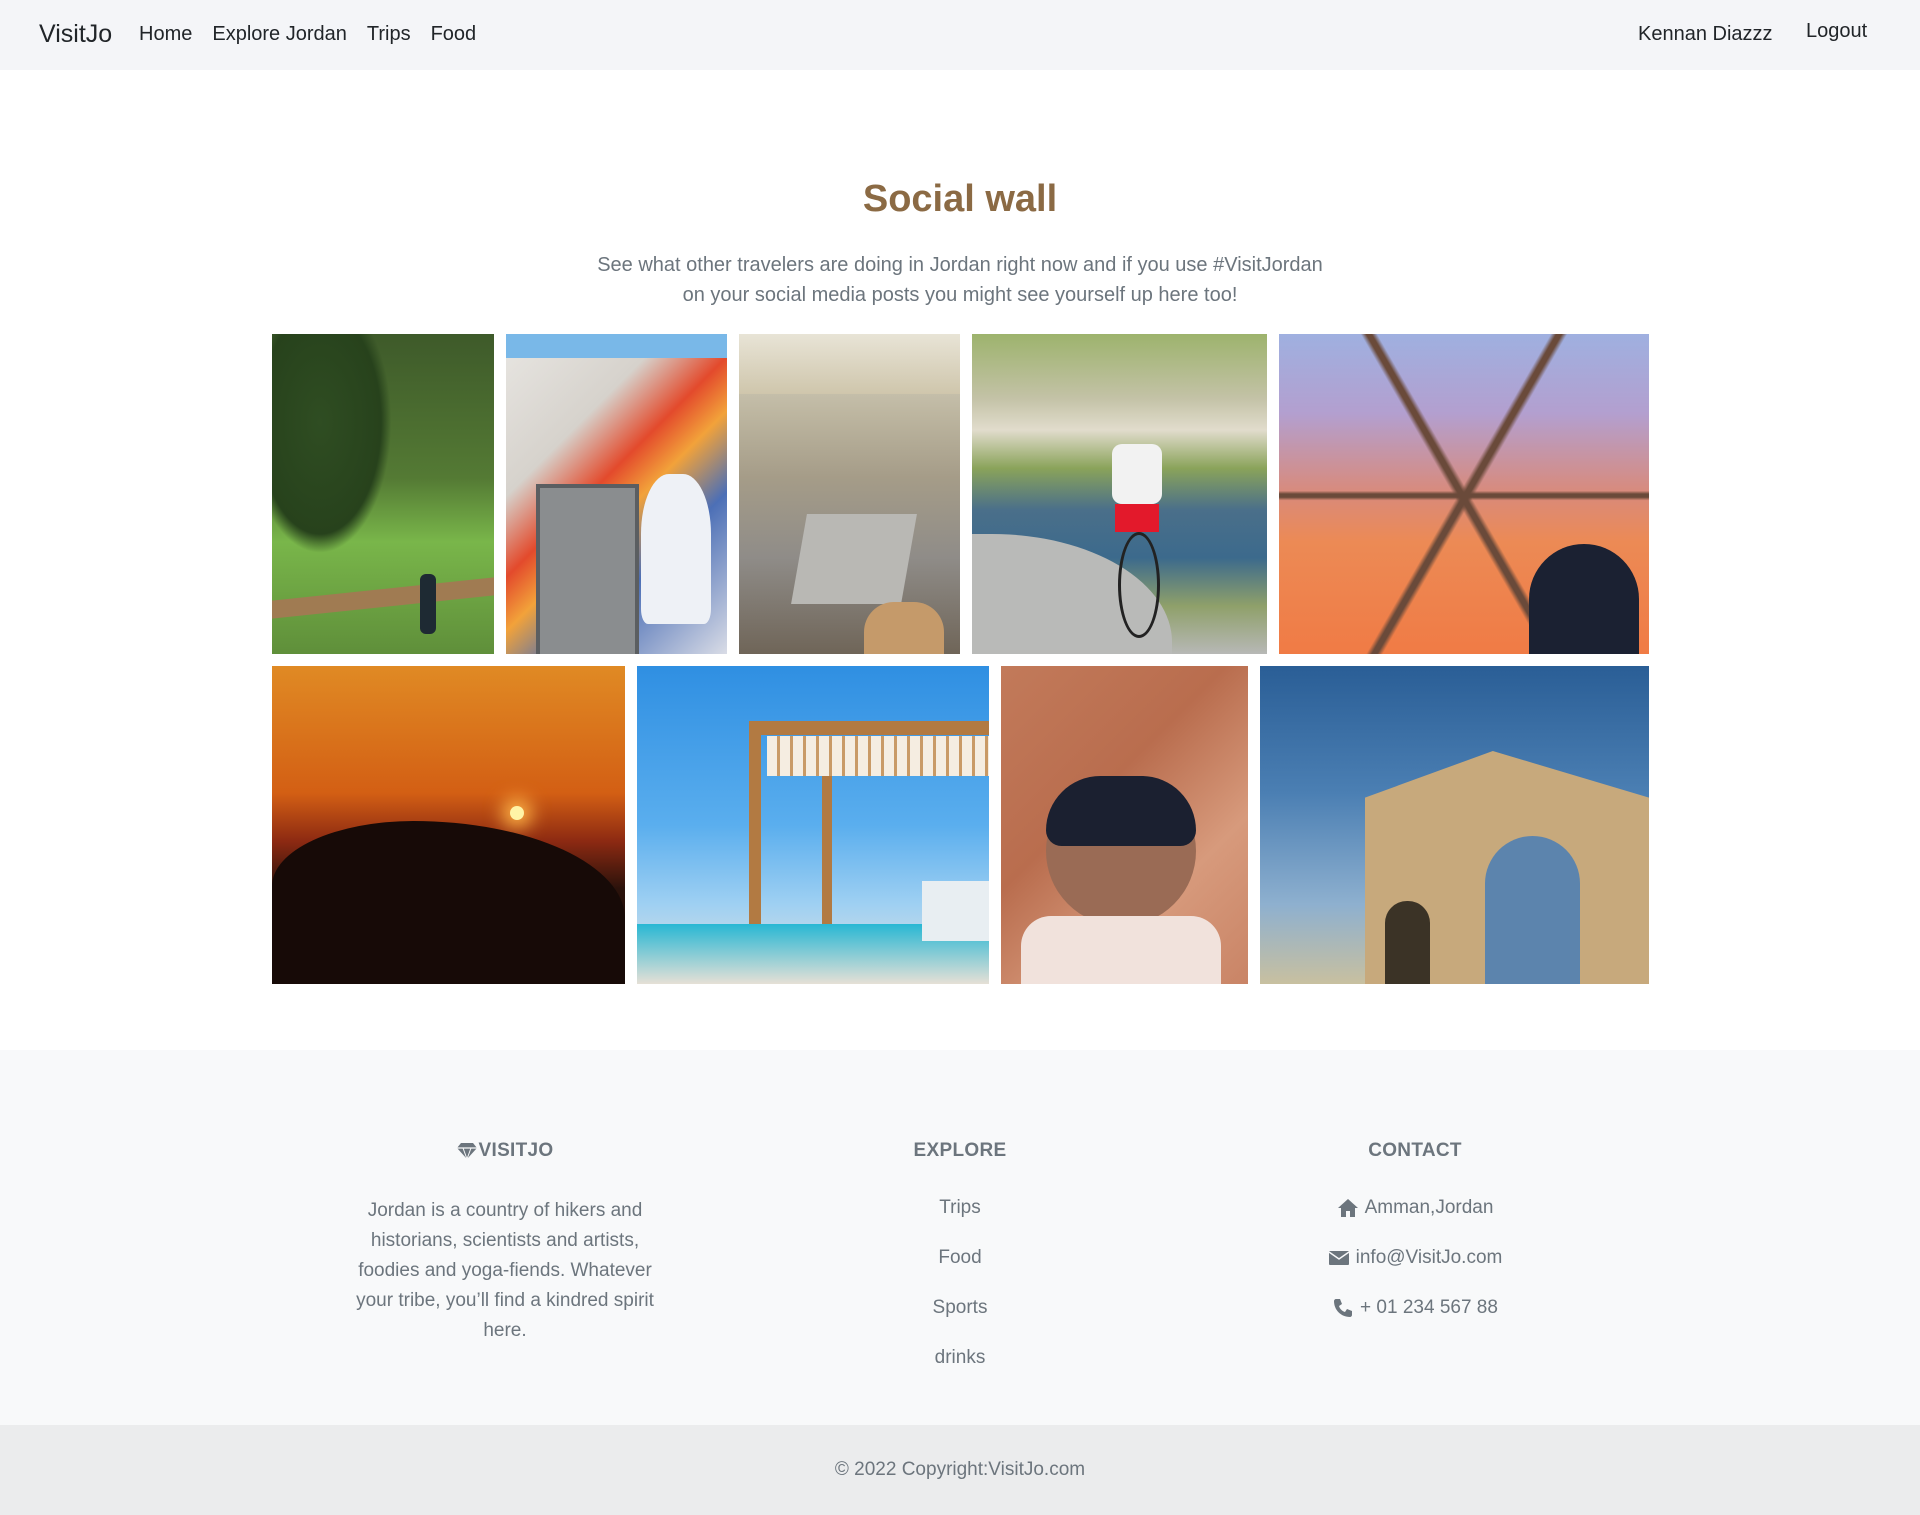  Describe the element at coordinates (75, 34) in the screenshot. I see `brand-logo: VisitJo` at that location.